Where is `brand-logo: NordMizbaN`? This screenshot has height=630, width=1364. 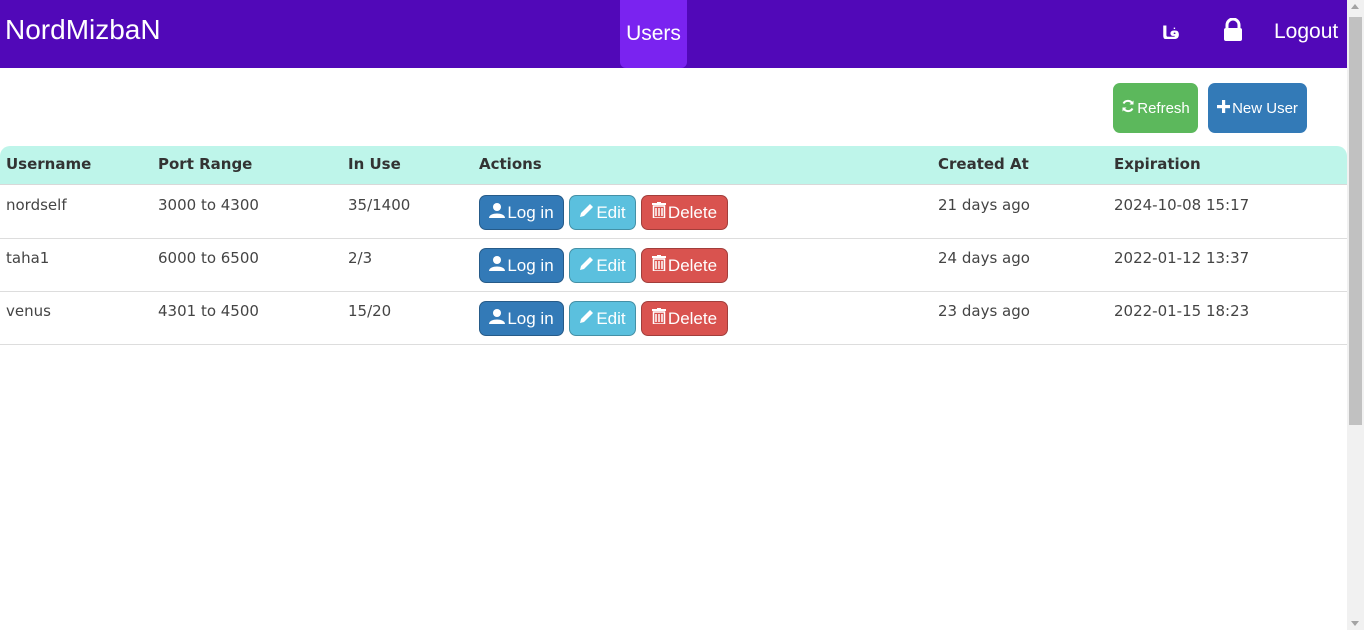 brand-logo: NordMizbaN is located at coordinates (83, 30).